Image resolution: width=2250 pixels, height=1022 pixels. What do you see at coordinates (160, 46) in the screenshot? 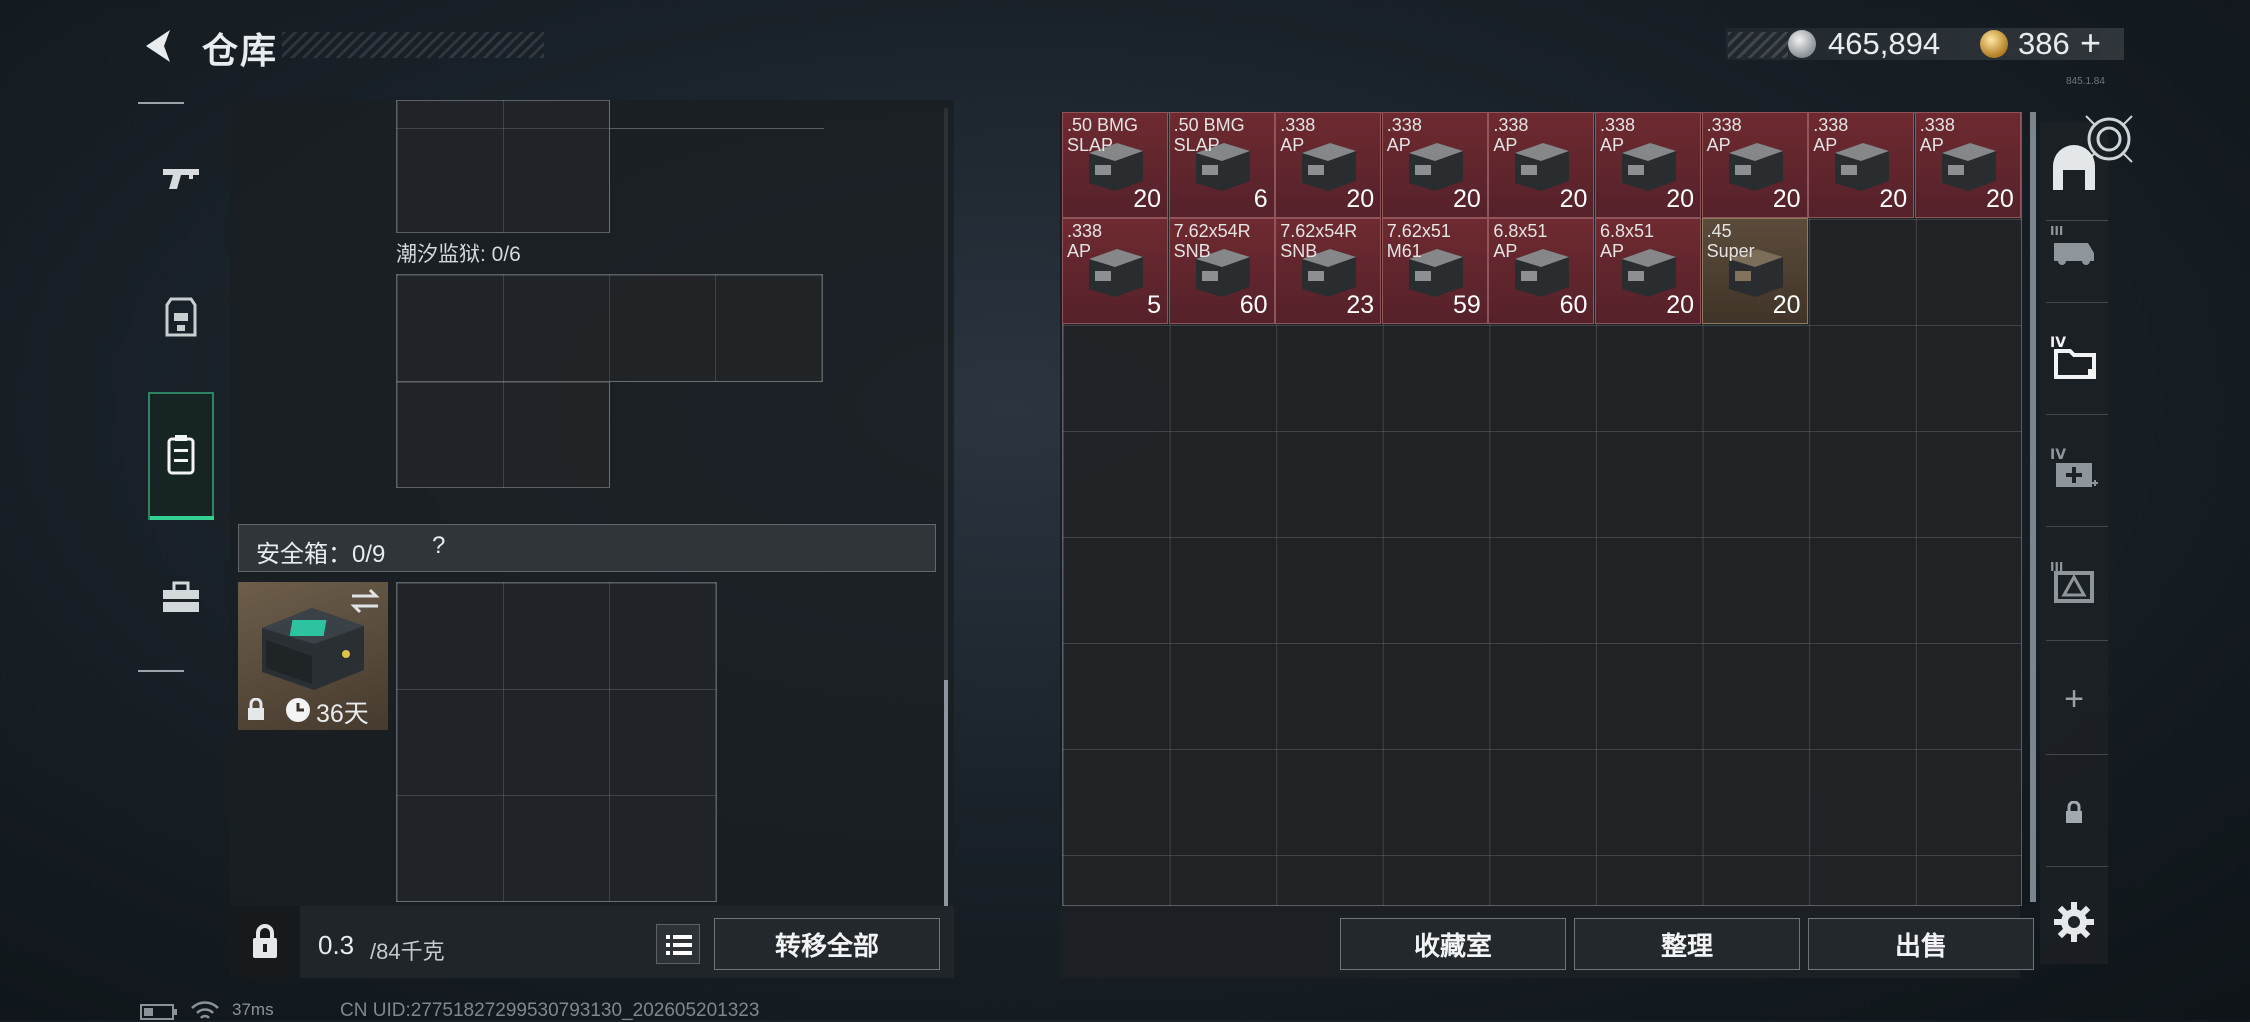
I see `back-icon` at bounding box center [160, 46].